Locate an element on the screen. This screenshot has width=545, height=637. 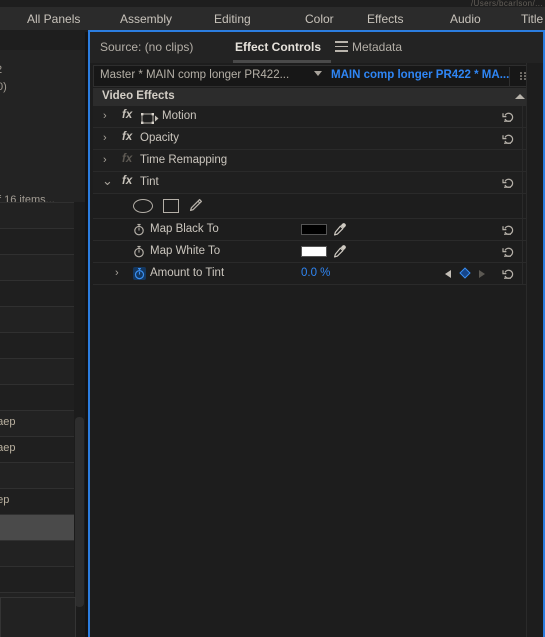
tab-metadata: Metadata is located at coordinates (377, 47).